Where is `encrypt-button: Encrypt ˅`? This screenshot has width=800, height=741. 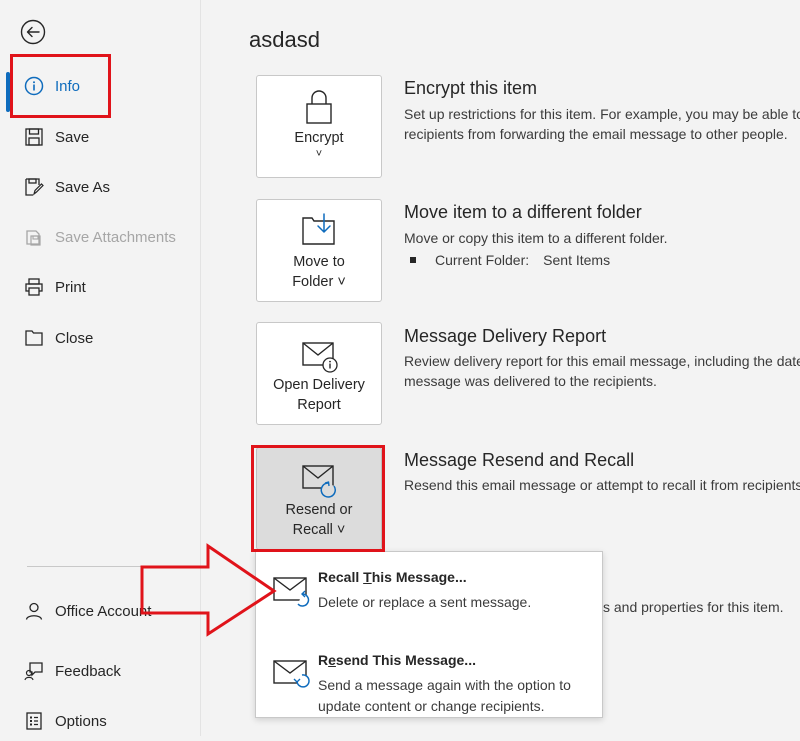 encrypt-button: Encrypt ˅ is located at coordinates (319, 126).